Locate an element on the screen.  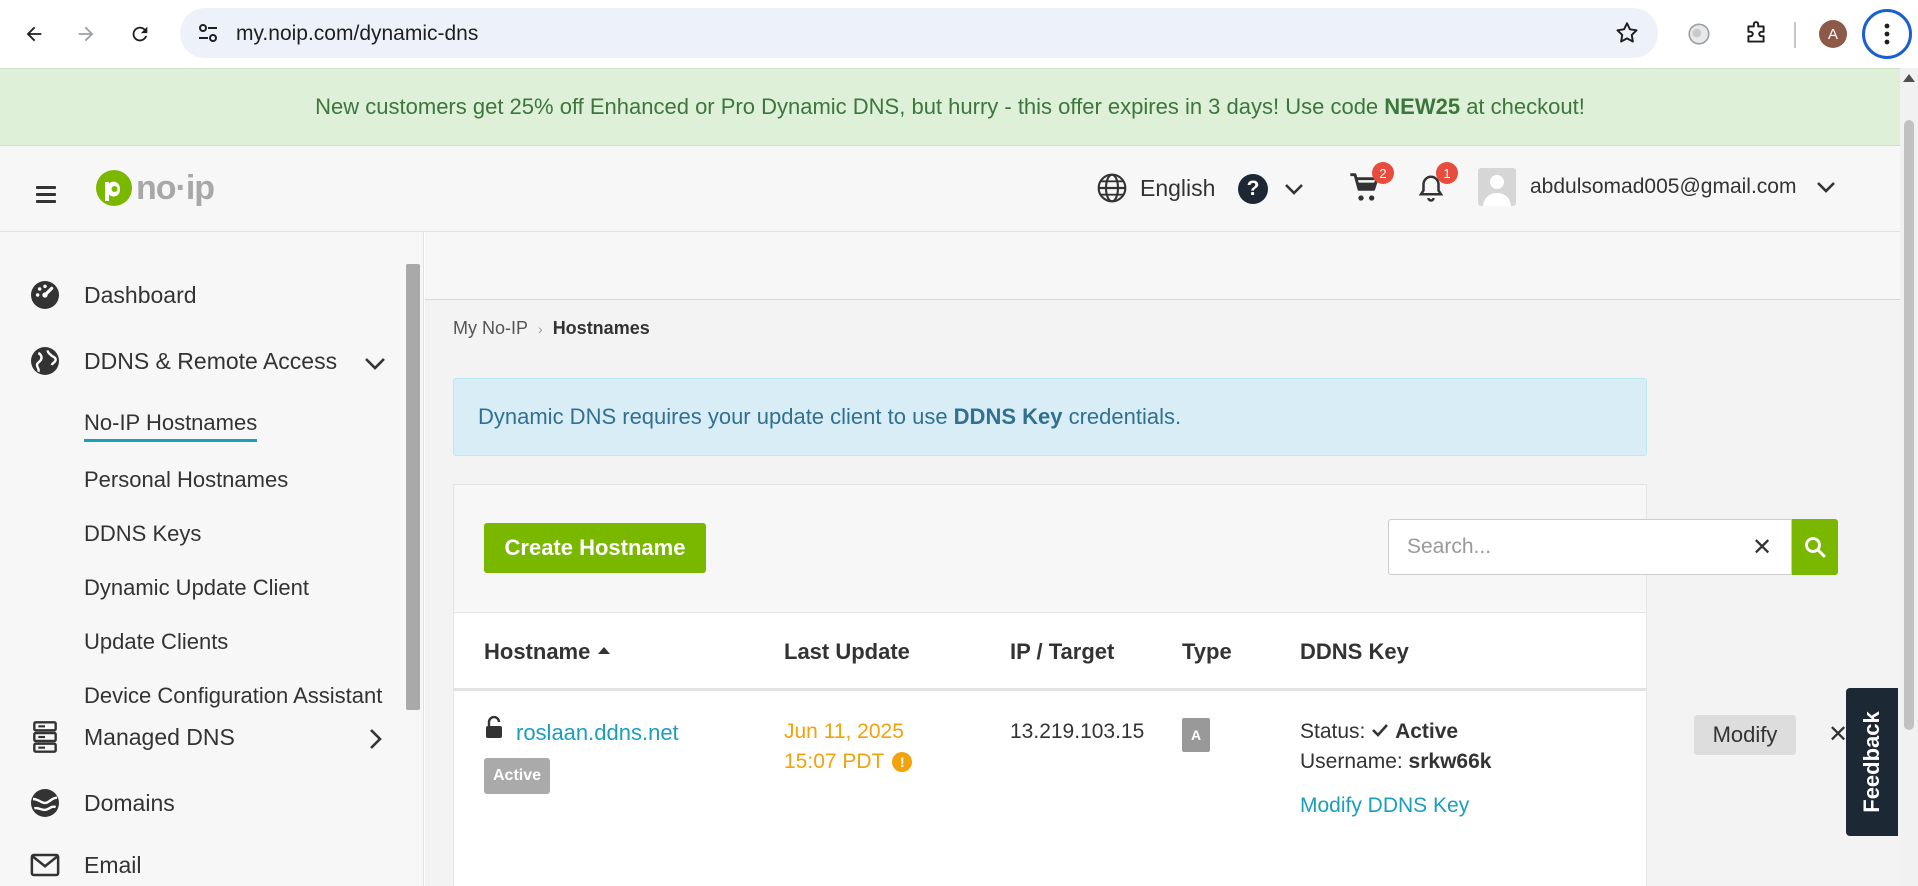
search-icon is located at coordinates (1815, 547).